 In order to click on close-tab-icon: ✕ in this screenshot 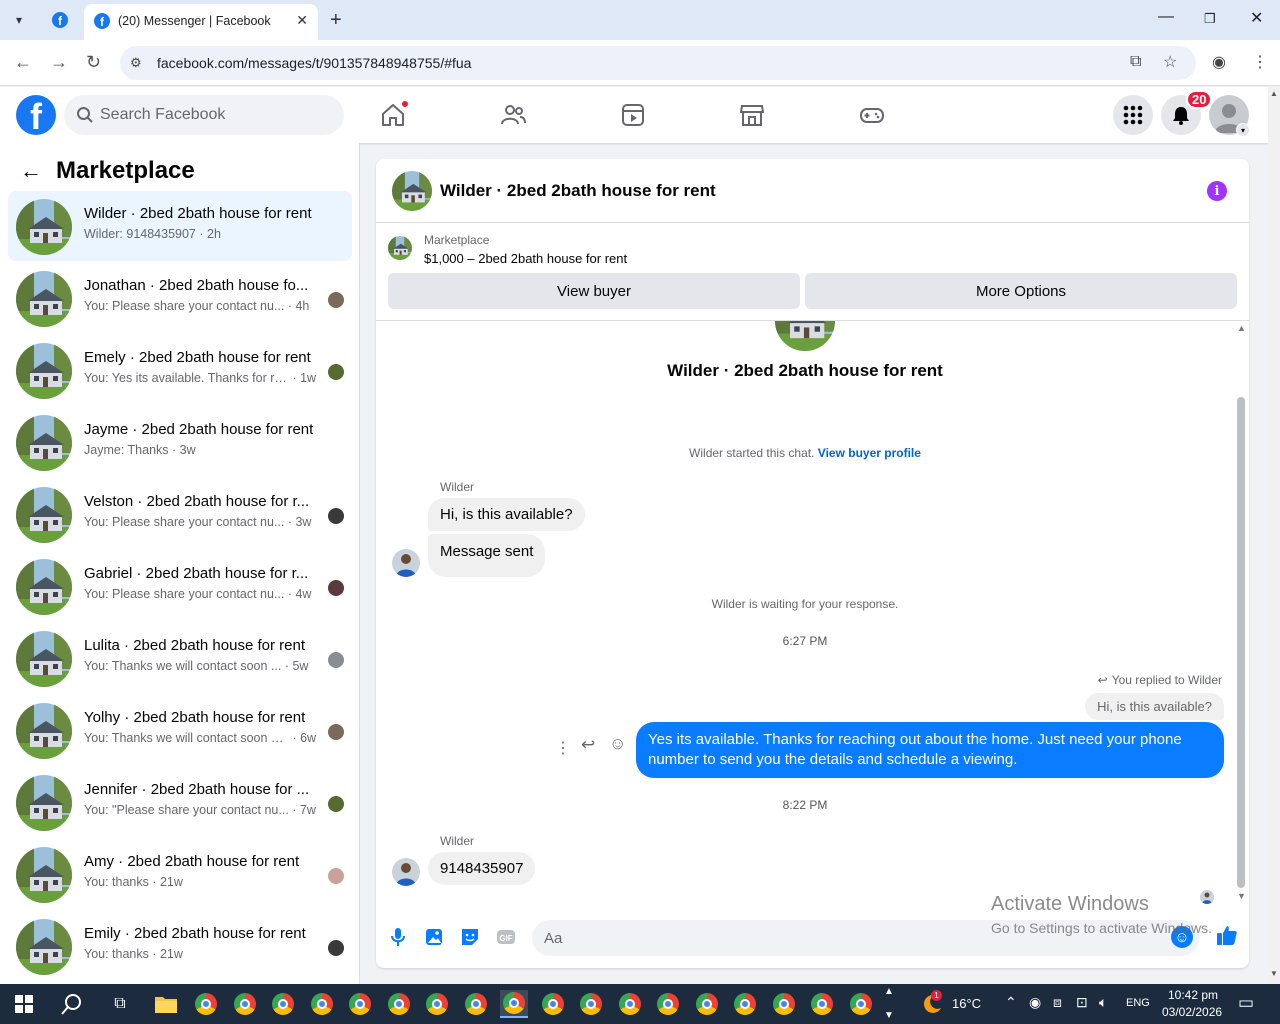, I will do `click(302, 20)`.